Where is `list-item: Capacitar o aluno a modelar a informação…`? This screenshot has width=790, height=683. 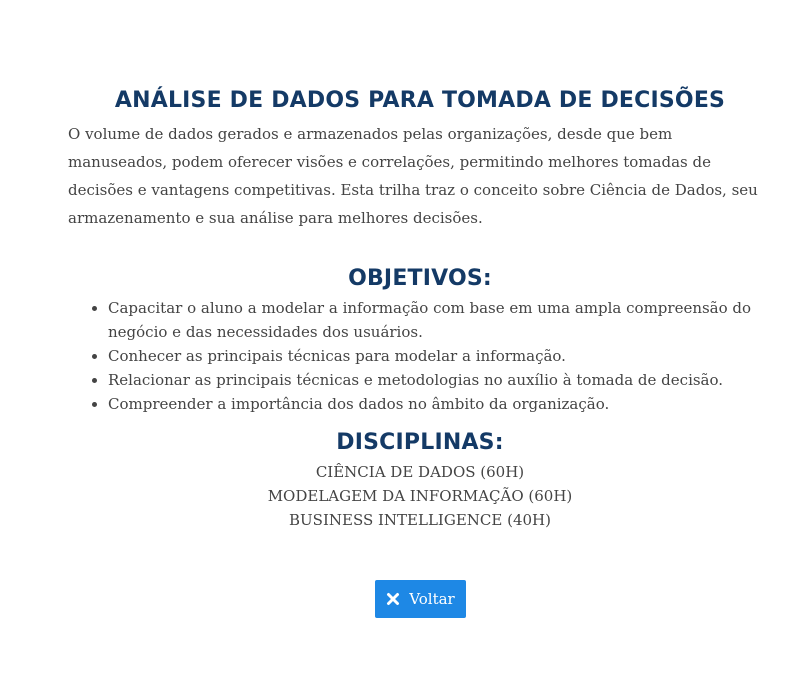 list-item: Capacitar o aluno a modelar a informação… is located at coordinates (440, 320).